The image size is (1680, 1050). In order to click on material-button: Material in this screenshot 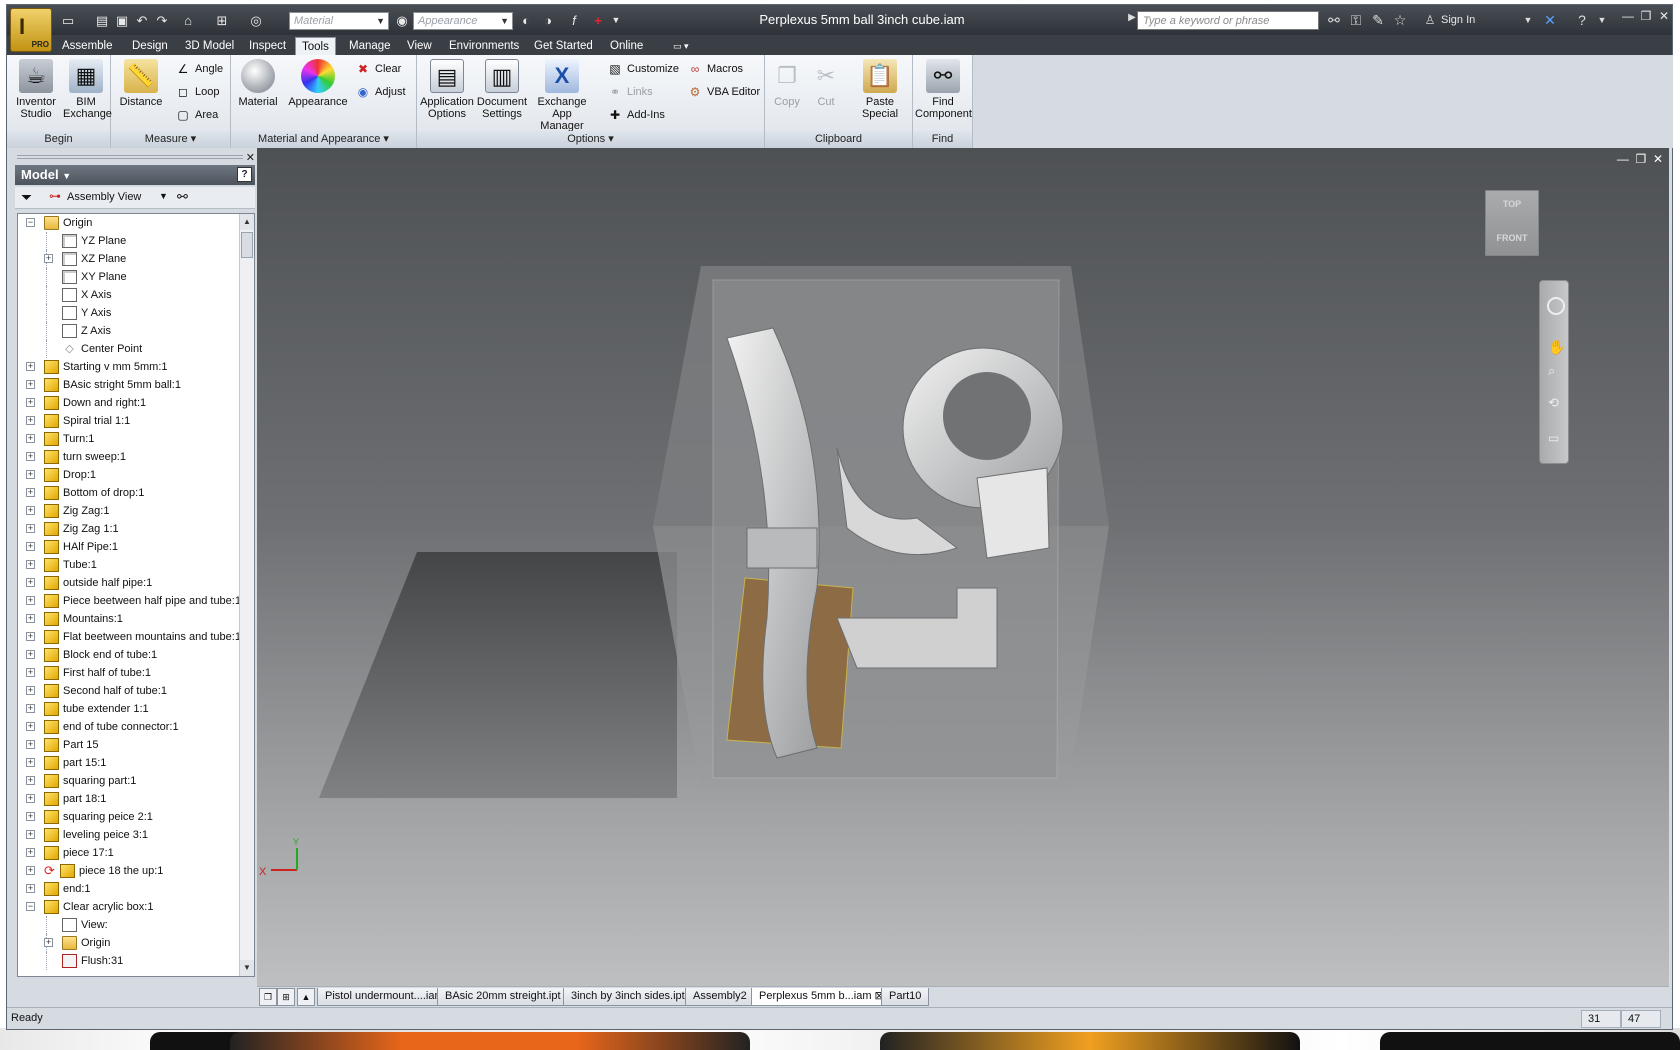, I will do `click(258, 83)`.